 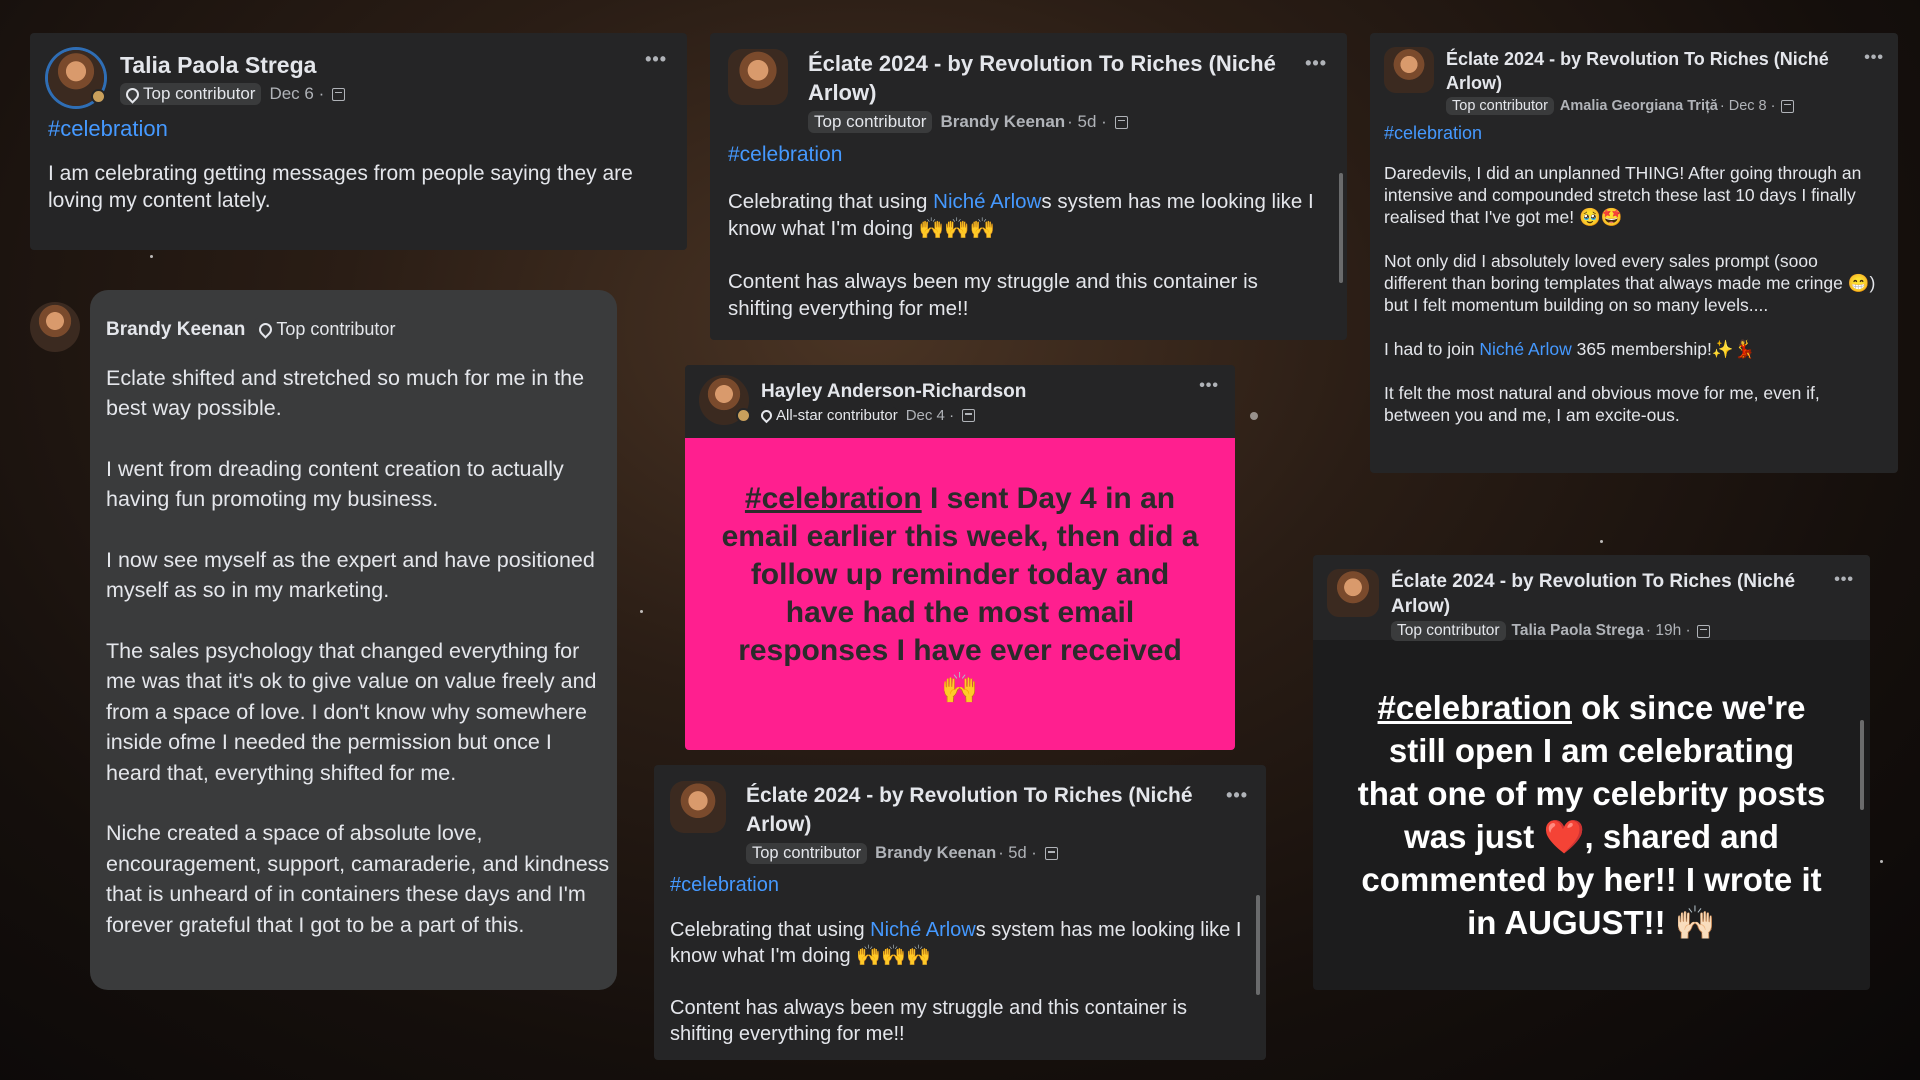 I want to click on author-name: Hayley Anderson-Richardson, so click(x=893, y=392).